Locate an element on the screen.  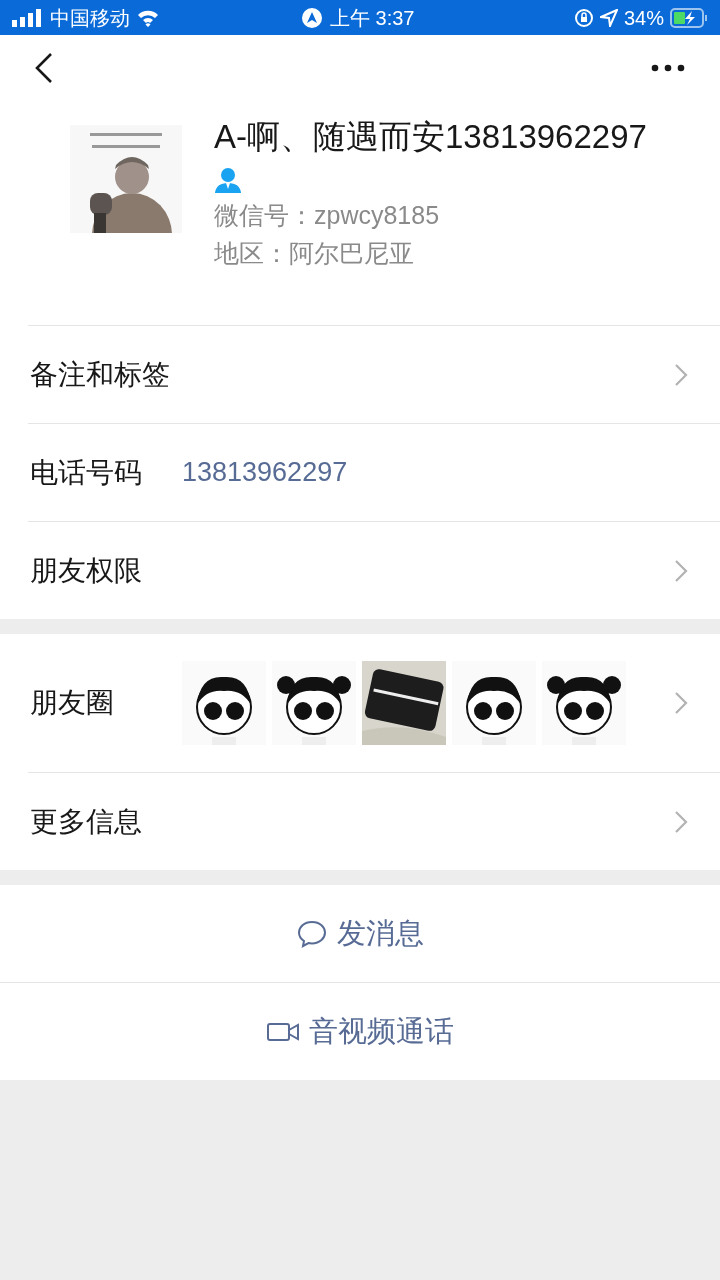
action-button: 发消息 is located at coordinates (360, 933).